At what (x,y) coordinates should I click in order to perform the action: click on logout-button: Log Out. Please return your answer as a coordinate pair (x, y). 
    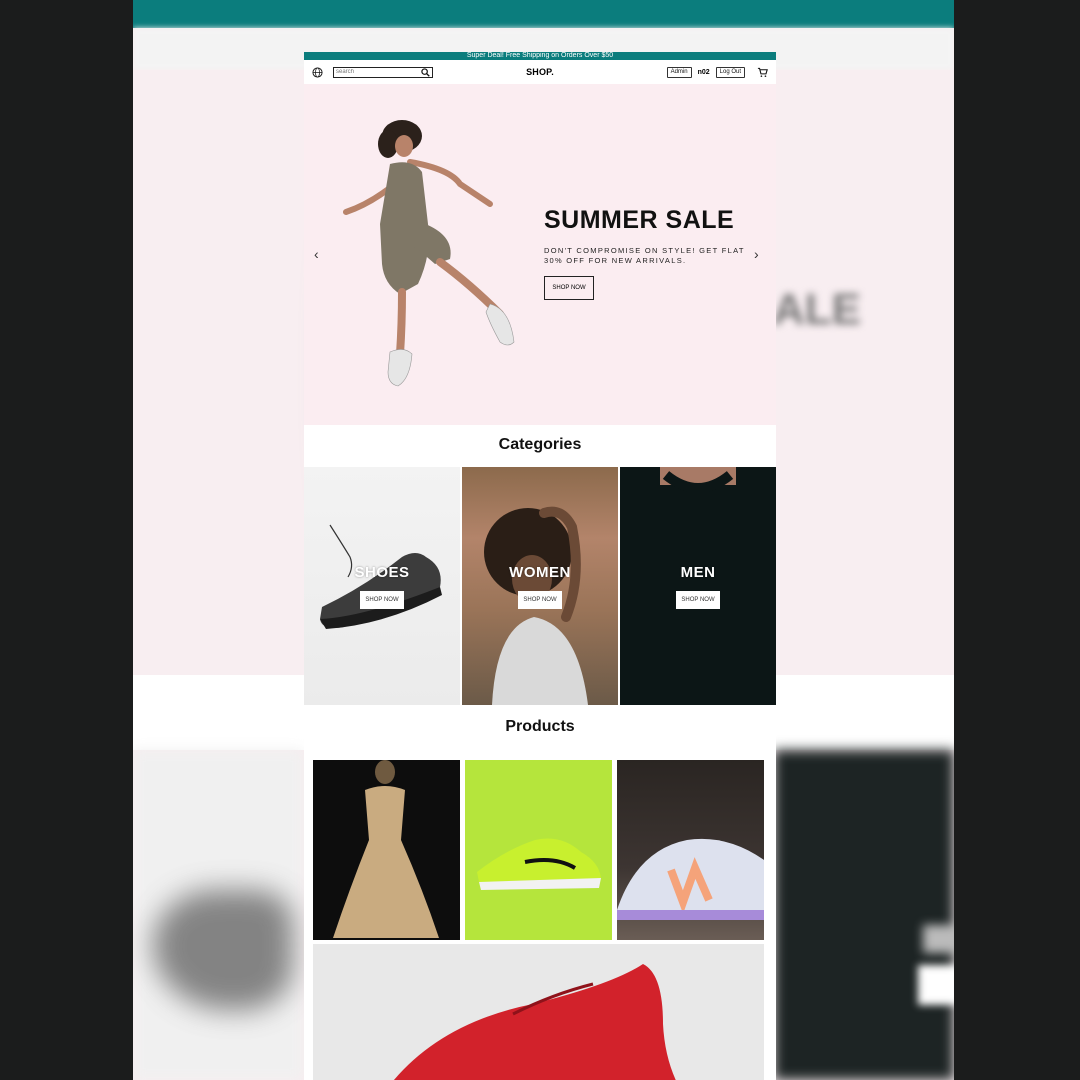
    Looking at the image, I should click on (730, 72).